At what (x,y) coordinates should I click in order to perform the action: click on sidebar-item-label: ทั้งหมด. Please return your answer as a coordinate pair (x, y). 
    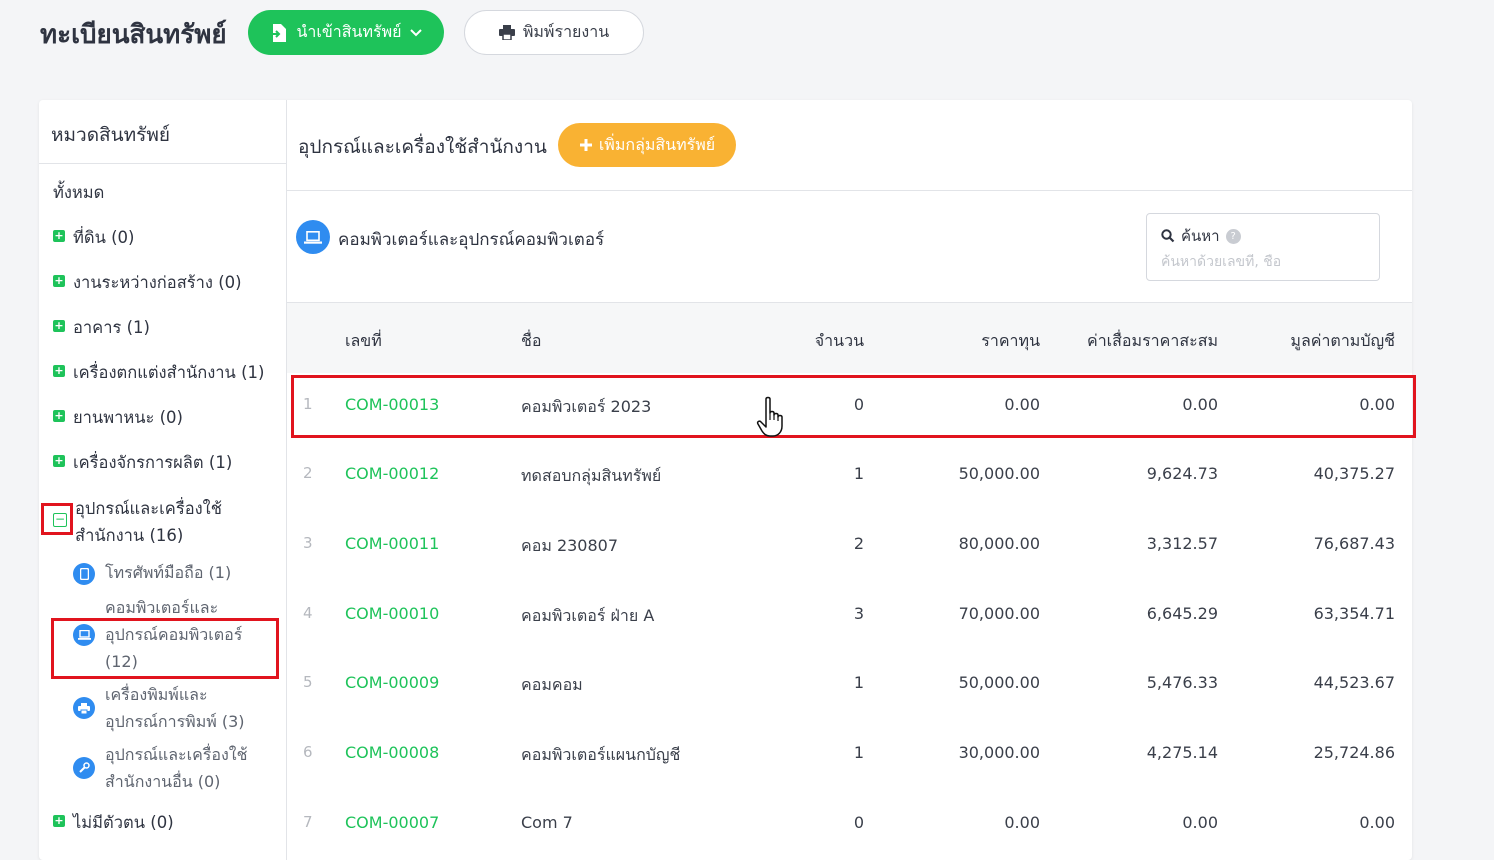
    Looking at the image, I should click on (79, 192).